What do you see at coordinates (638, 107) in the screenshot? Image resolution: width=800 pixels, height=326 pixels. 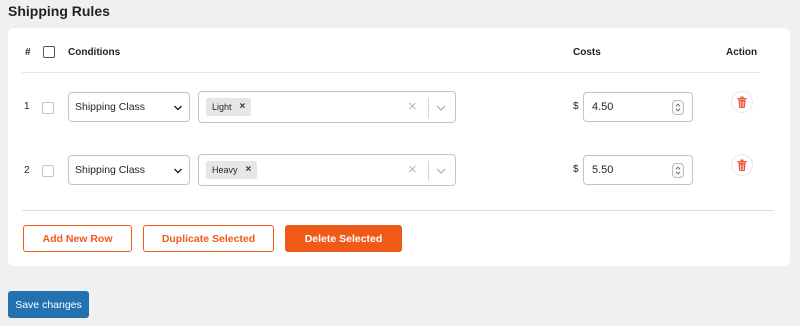 I see `cost-input: 4.50` at bounding box center [638, 107].